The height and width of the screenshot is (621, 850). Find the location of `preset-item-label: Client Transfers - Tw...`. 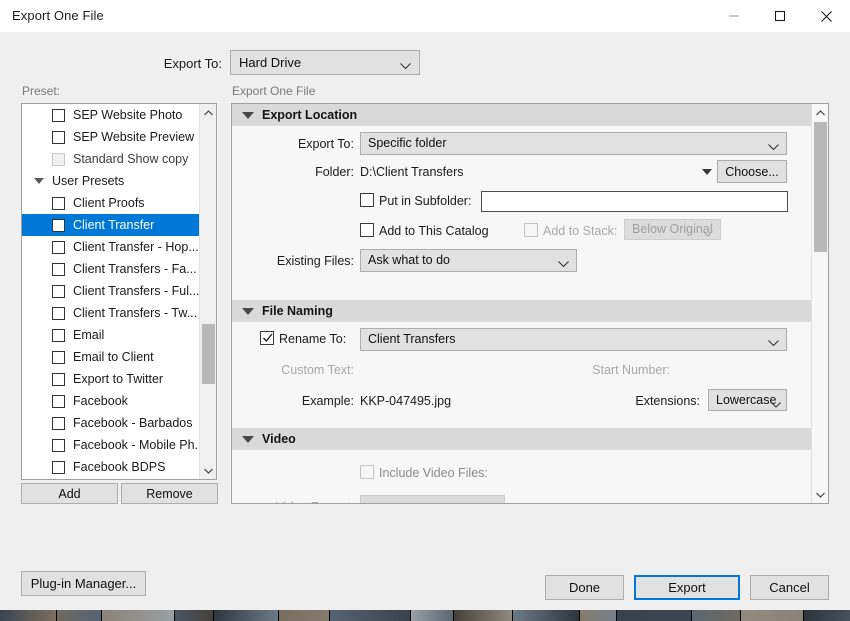

preset-item-label: Client Transfers - Tw... is located at coordinates (135, 313).